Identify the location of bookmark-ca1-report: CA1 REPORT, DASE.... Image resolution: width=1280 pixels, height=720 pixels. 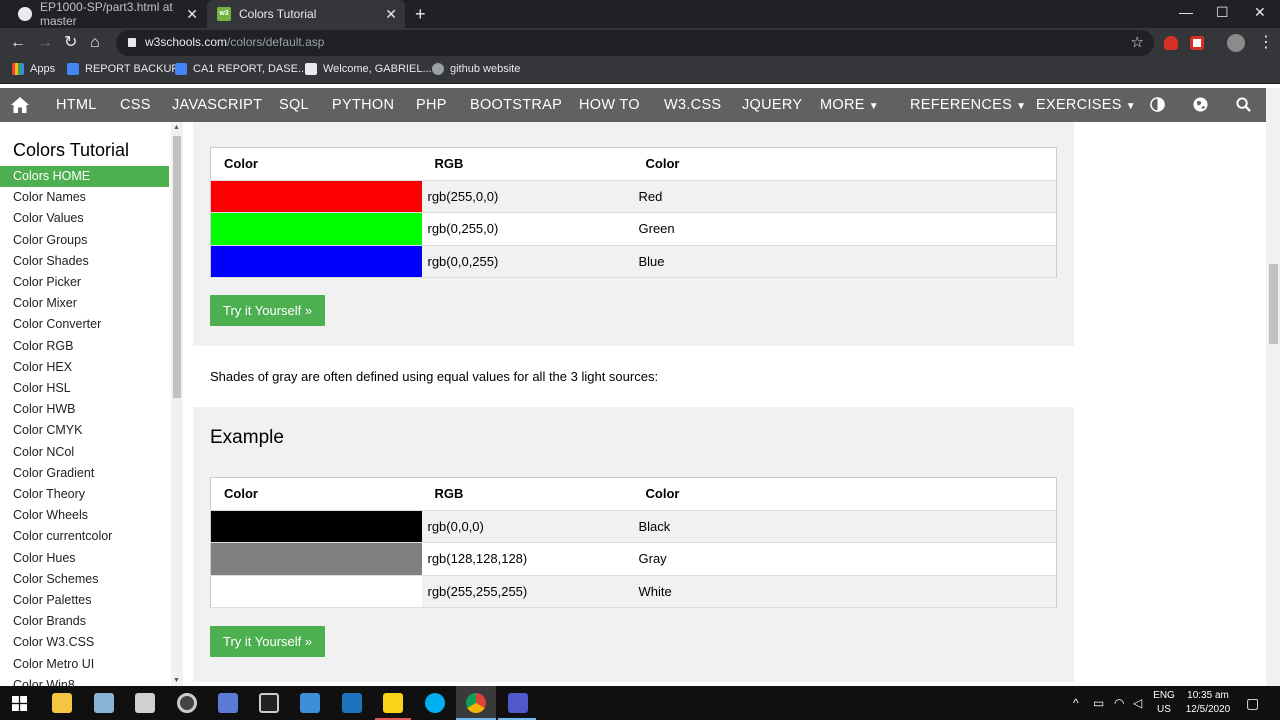
(241, 69).